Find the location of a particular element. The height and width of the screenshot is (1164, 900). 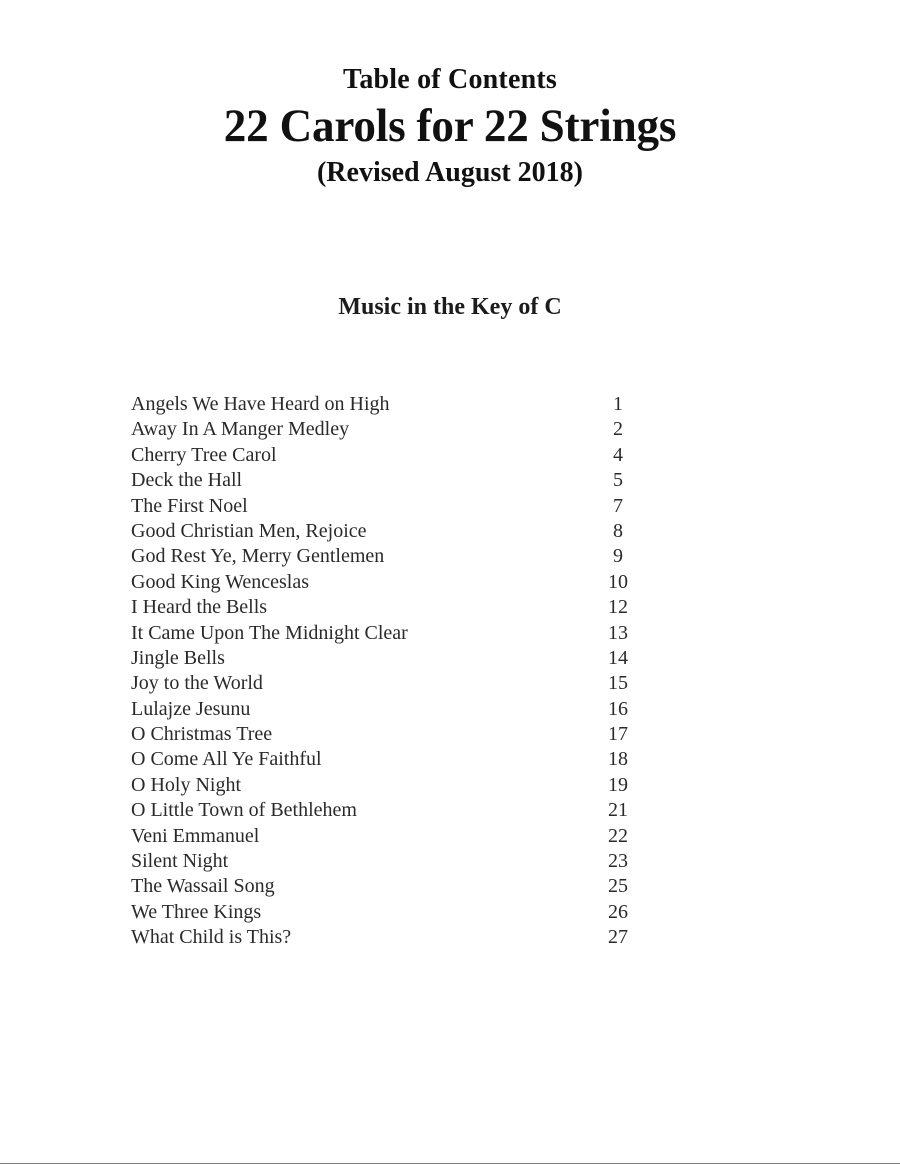

toc-entry-page-number: 19 is located at coordinates (618, 784).